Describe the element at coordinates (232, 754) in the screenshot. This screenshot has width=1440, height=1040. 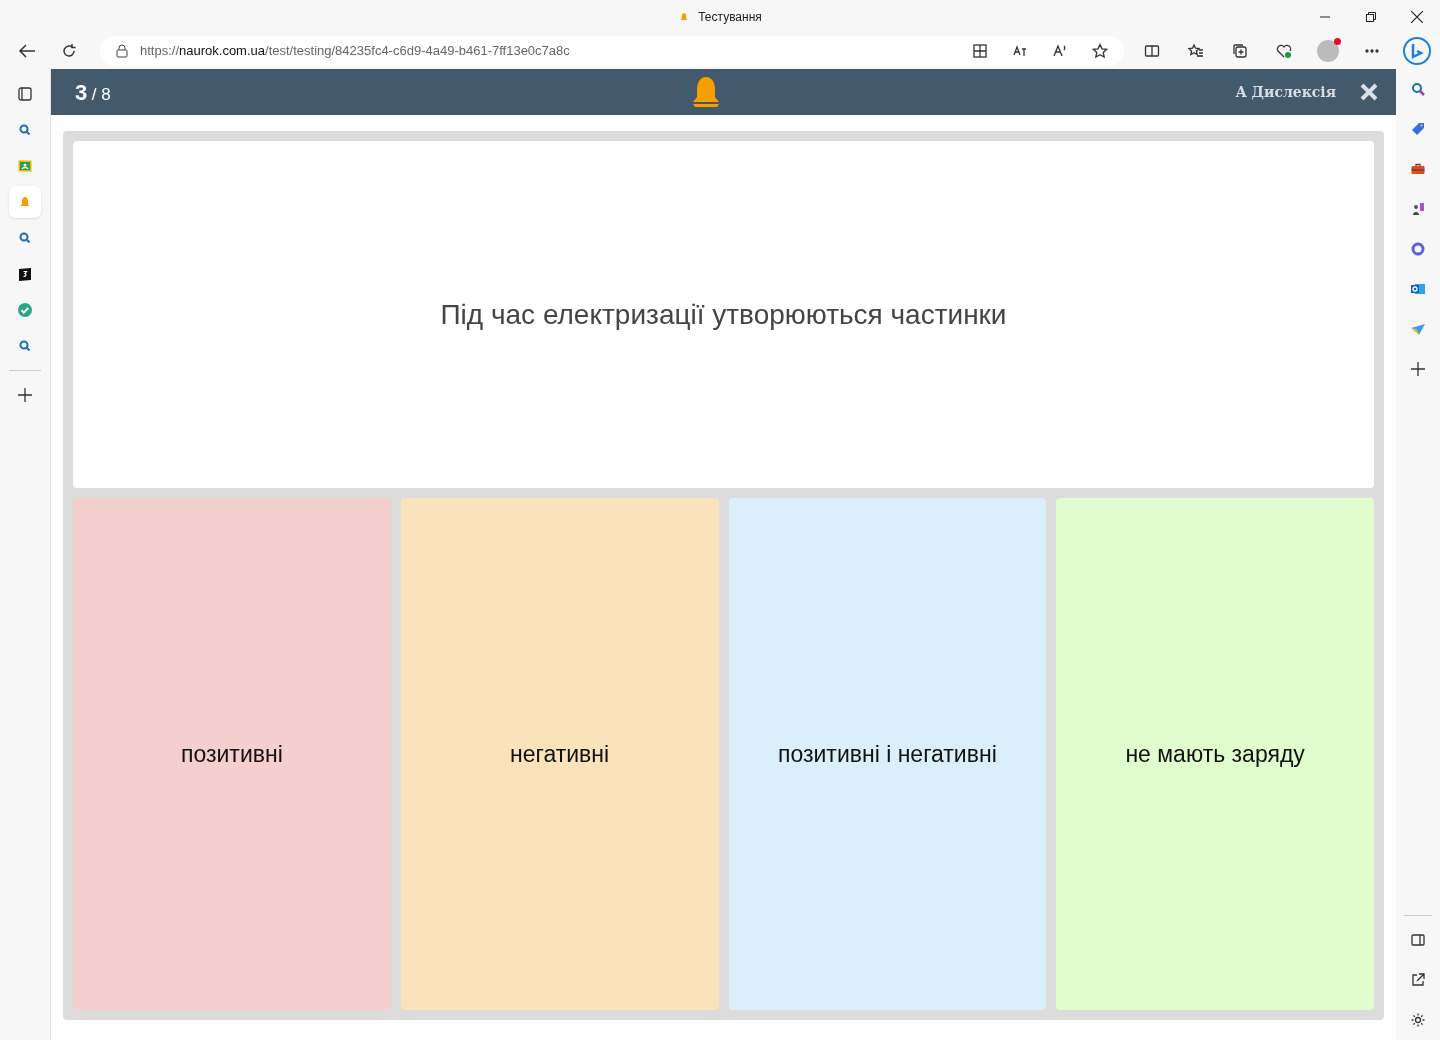
I see `answer-option: позитивні` at that location.